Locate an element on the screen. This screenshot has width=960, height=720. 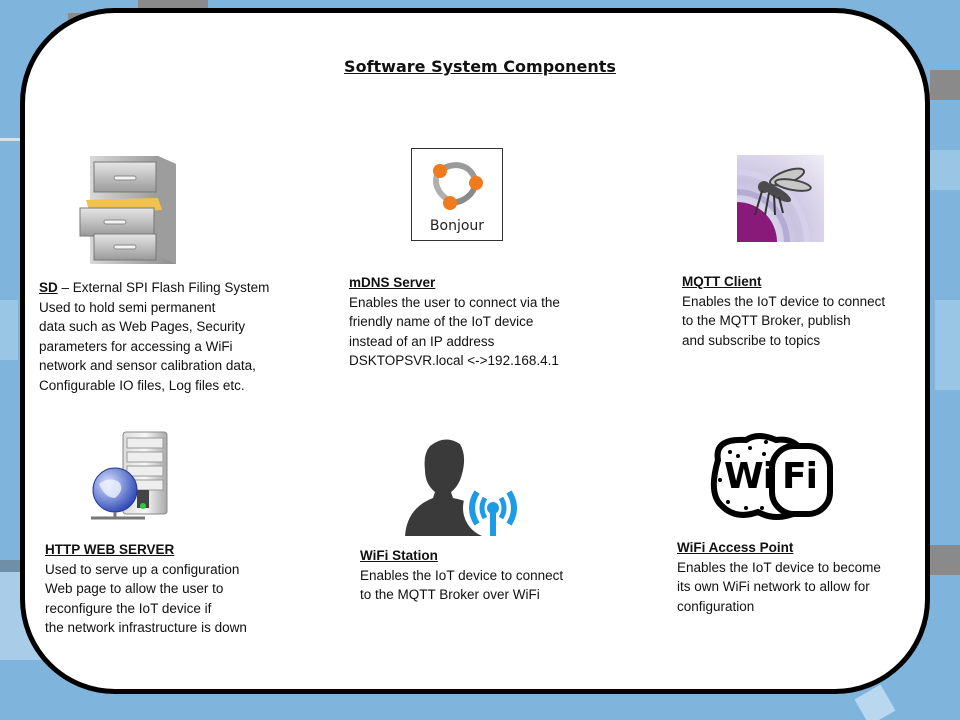
web-server-icon is located at coordinates (129, 475).